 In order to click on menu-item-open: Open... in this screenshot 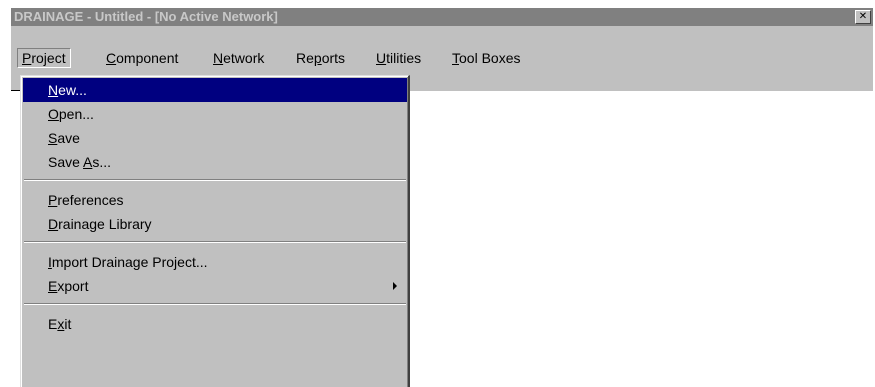, I will do `click(215, 114)`.